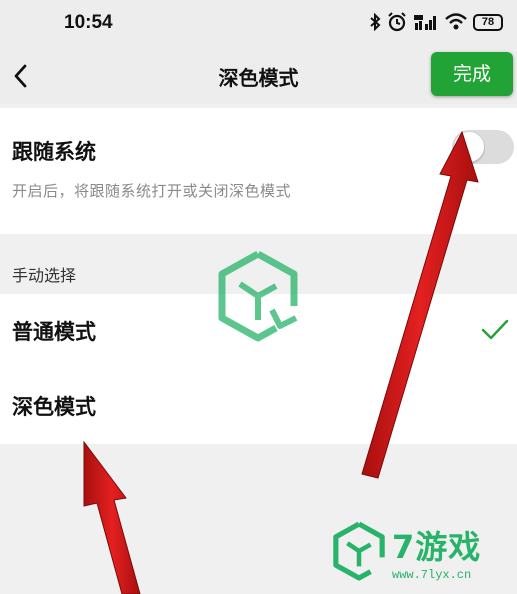 The image size is (517, 594). I want to click on toggle-knob, so click(469, 147).